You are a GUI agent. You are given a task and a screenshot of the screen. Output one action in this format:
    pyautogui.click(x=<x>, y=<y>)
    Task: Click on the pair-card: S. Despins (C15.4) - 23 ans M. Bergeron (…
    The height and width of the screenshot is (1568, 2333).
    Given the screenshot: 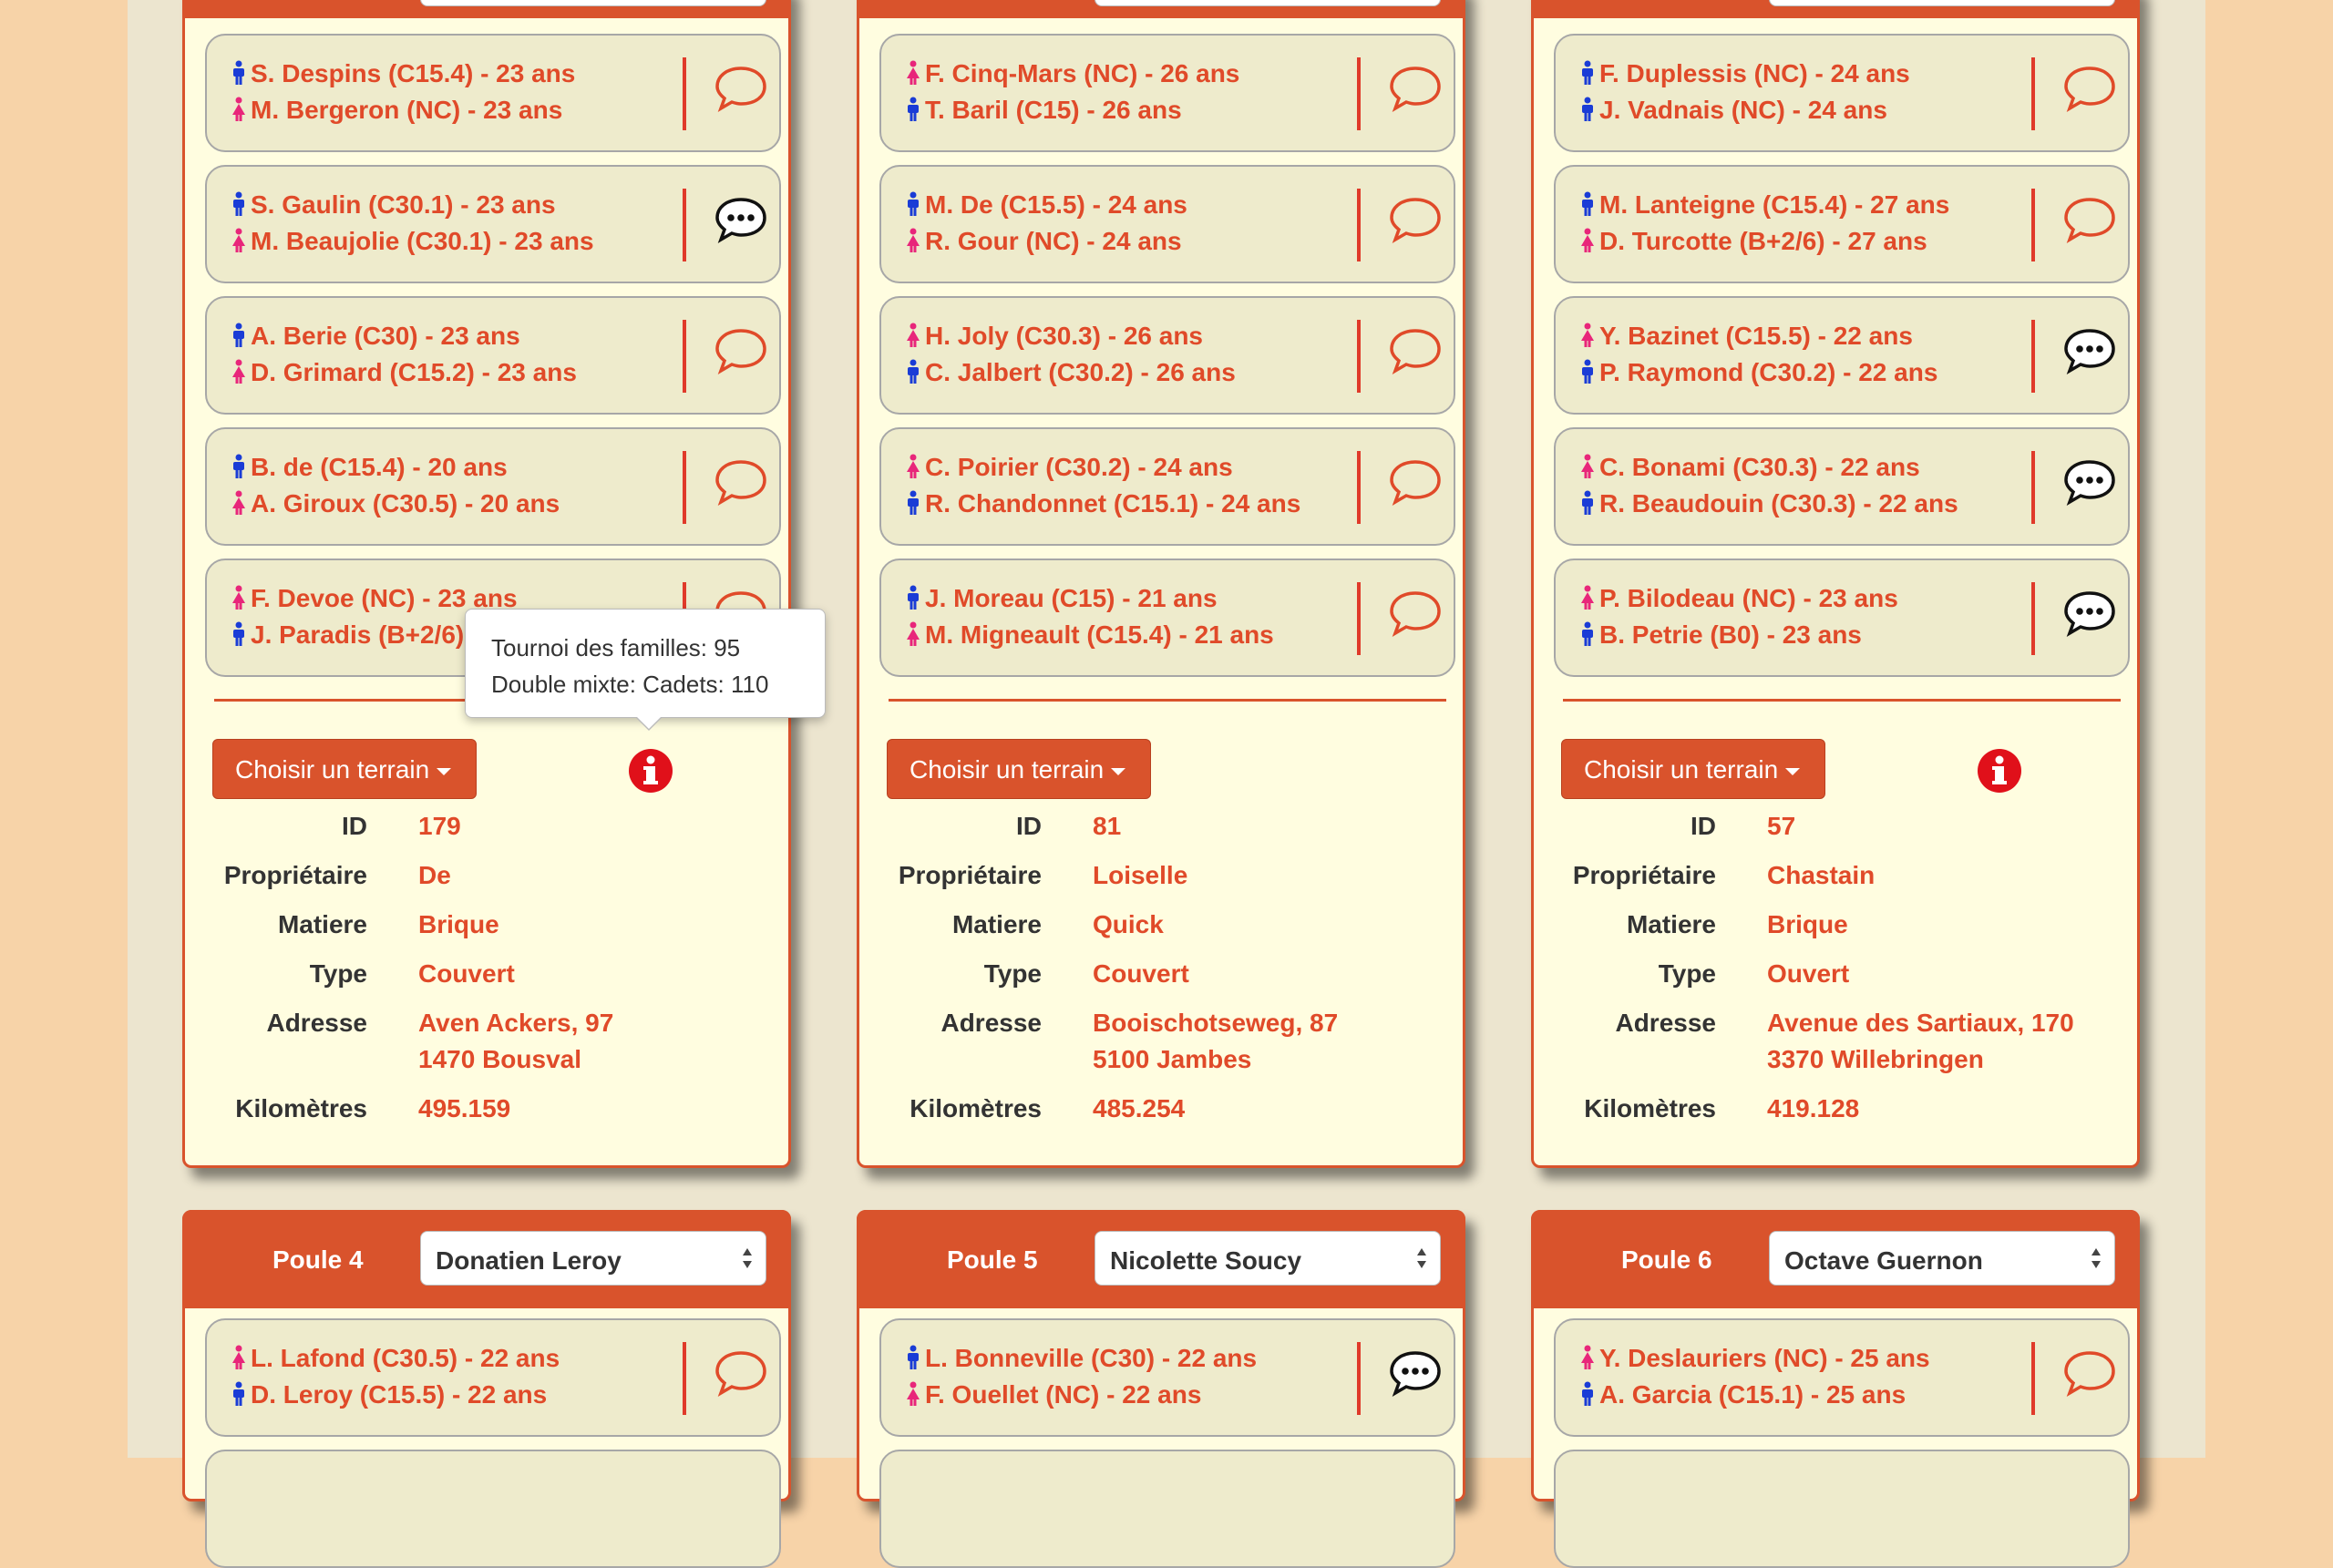 What is the action you would take?
    pyautogui.click(x=493, y=93)
    